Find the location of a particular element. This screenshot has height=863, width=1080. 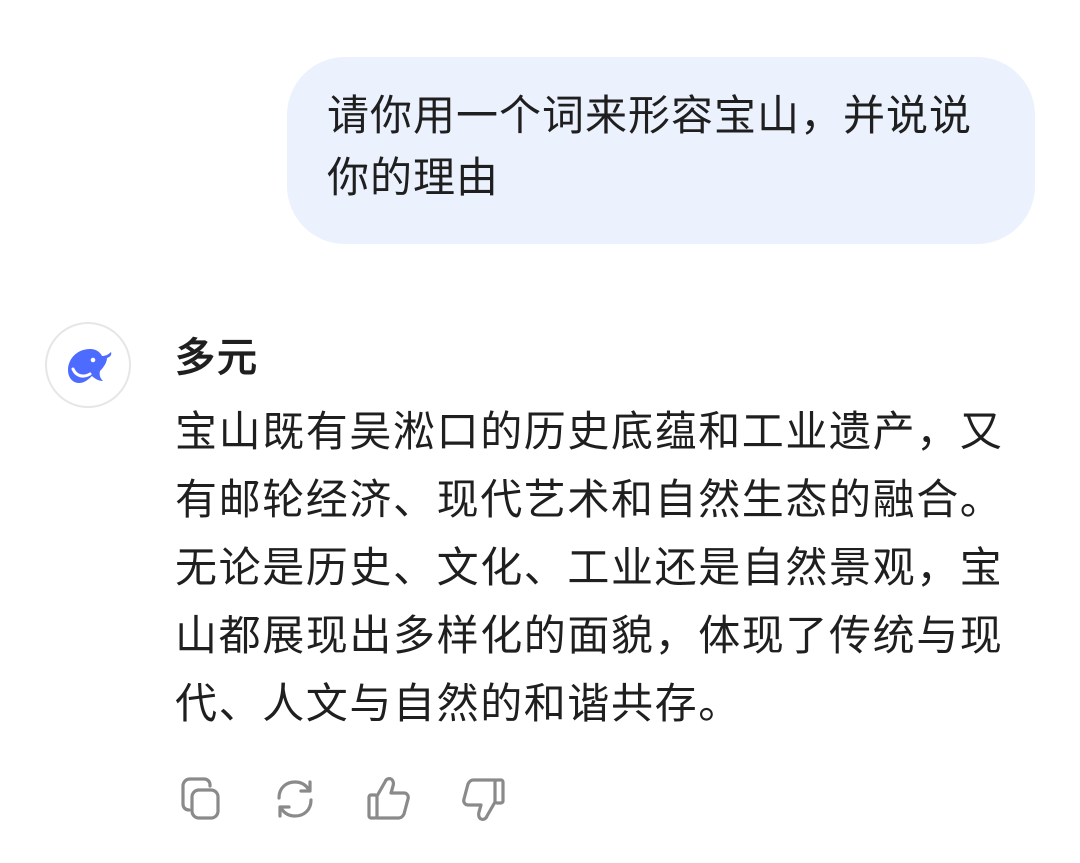

user-message-text: 请你用一个词来形容宝山，并说说你的理由 is located at coordinates (650, 146).